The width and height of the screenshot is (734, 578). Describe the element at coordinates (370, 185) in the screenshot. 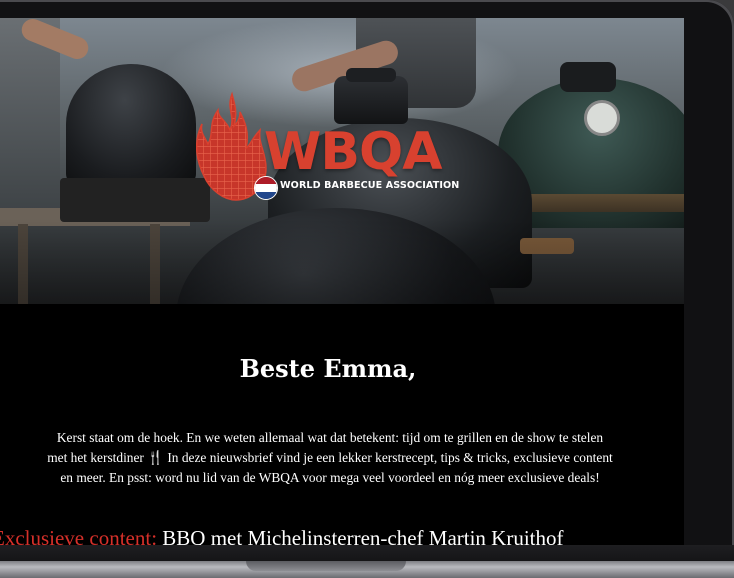

I see `logo-tagline: WORLD BARBECUE ASSOCIATION` at that location.